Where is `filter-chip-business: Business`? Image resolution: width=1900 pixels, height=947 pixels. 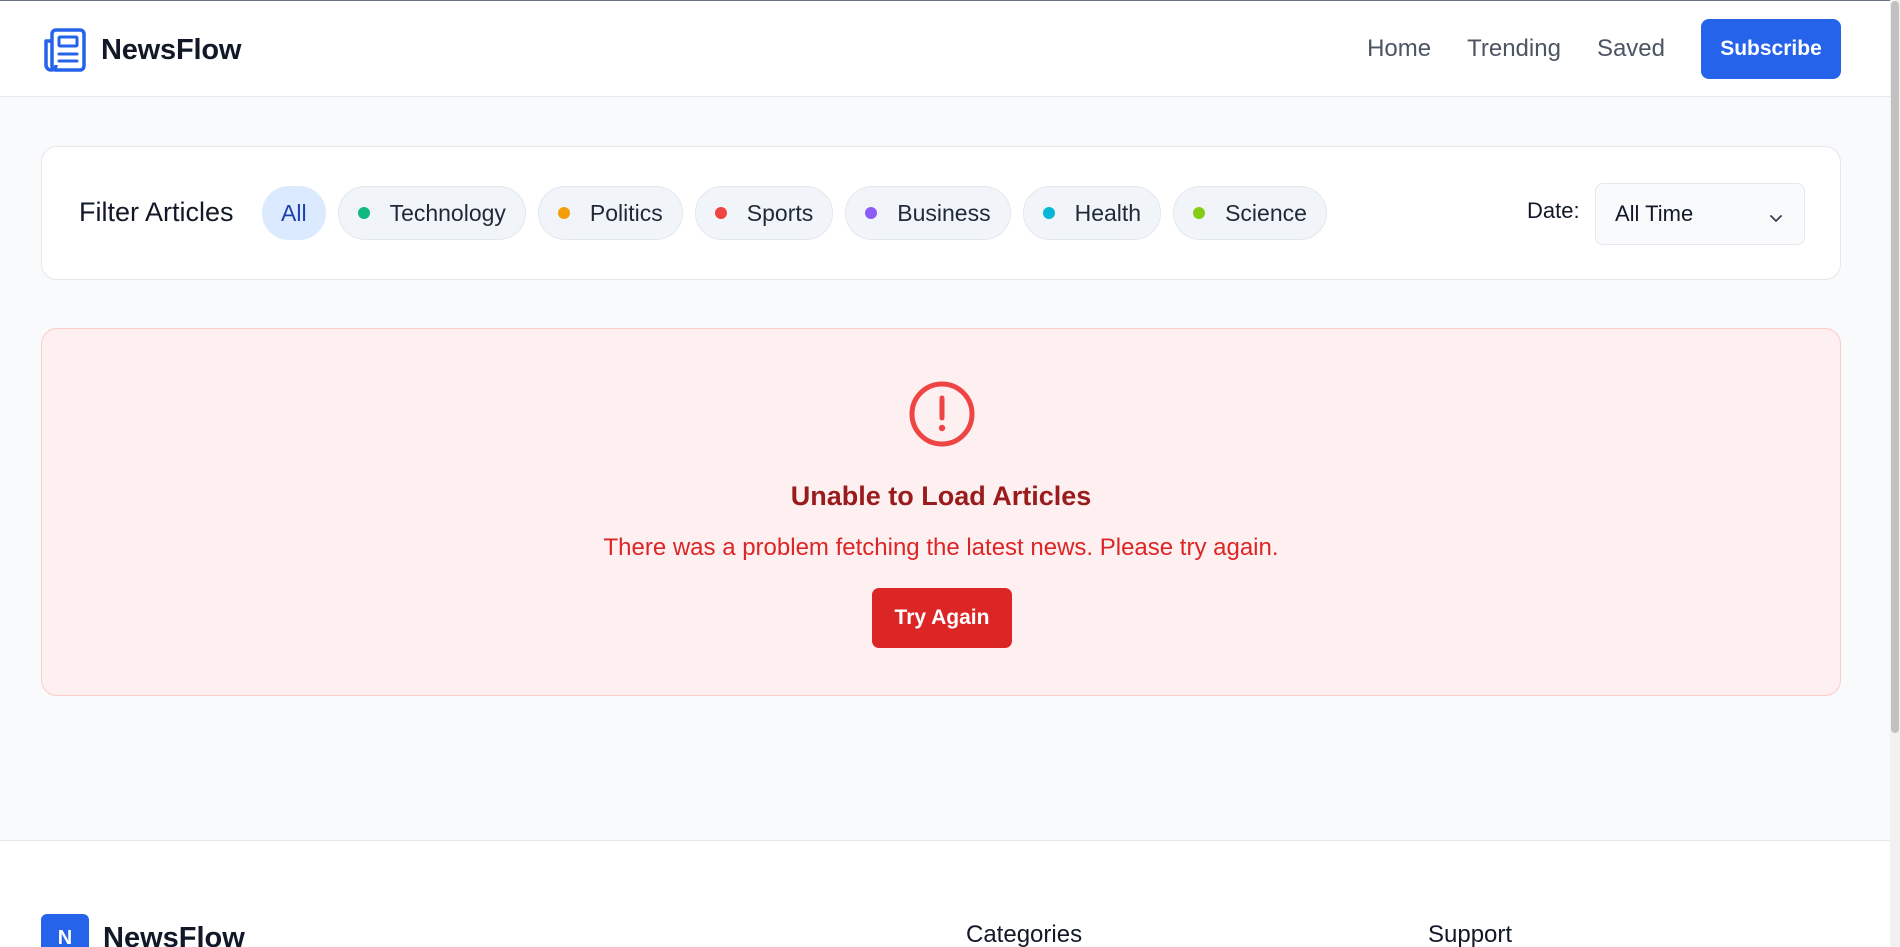
filter-chip-business: Business is located at coordinates (928, 213).